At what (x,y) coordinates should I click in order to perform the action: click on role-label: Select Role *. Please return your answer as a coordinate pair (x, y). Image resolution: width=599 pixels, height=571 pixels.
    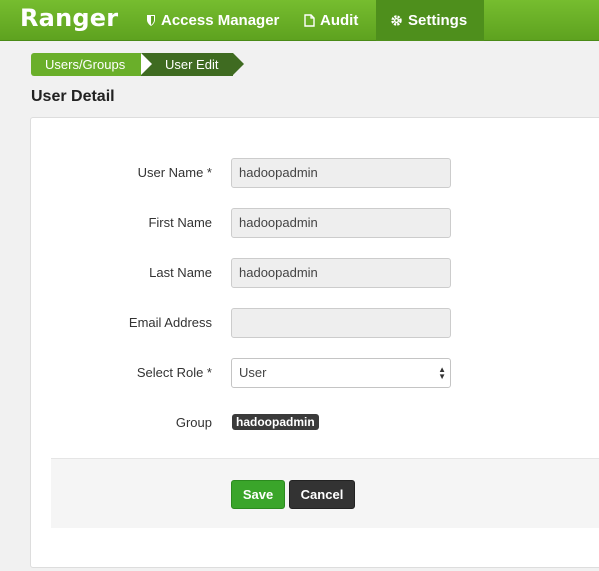
    Looking at the image, I should click on (174, 372).